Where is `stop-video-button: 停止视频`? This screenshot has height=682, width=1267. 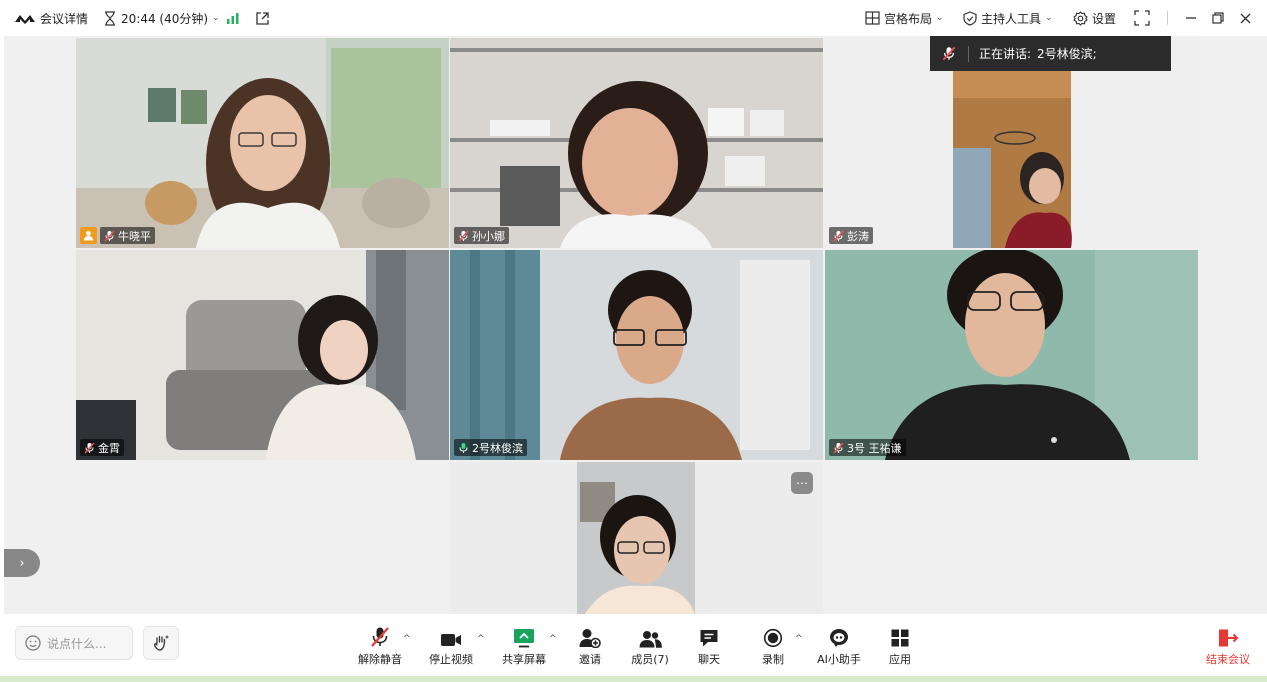
stop-video-button: 停止视频 is located at coordinates (451, 645).